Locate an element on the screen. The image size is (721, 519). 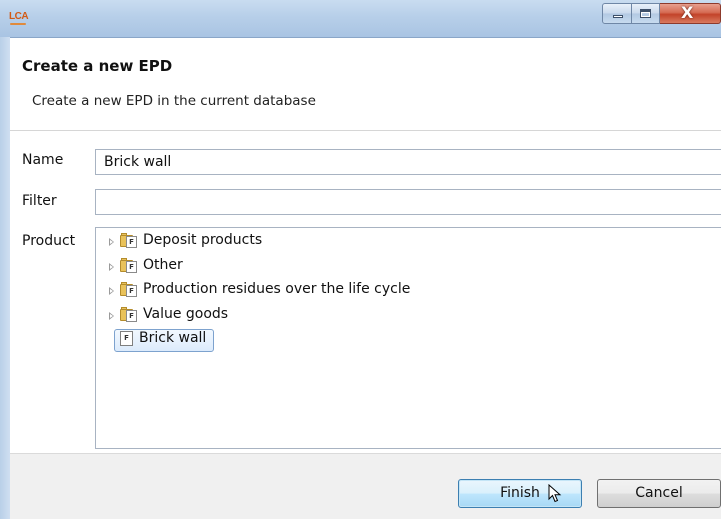
tree-item-label: Value goods is located at coordinates (186, 314).